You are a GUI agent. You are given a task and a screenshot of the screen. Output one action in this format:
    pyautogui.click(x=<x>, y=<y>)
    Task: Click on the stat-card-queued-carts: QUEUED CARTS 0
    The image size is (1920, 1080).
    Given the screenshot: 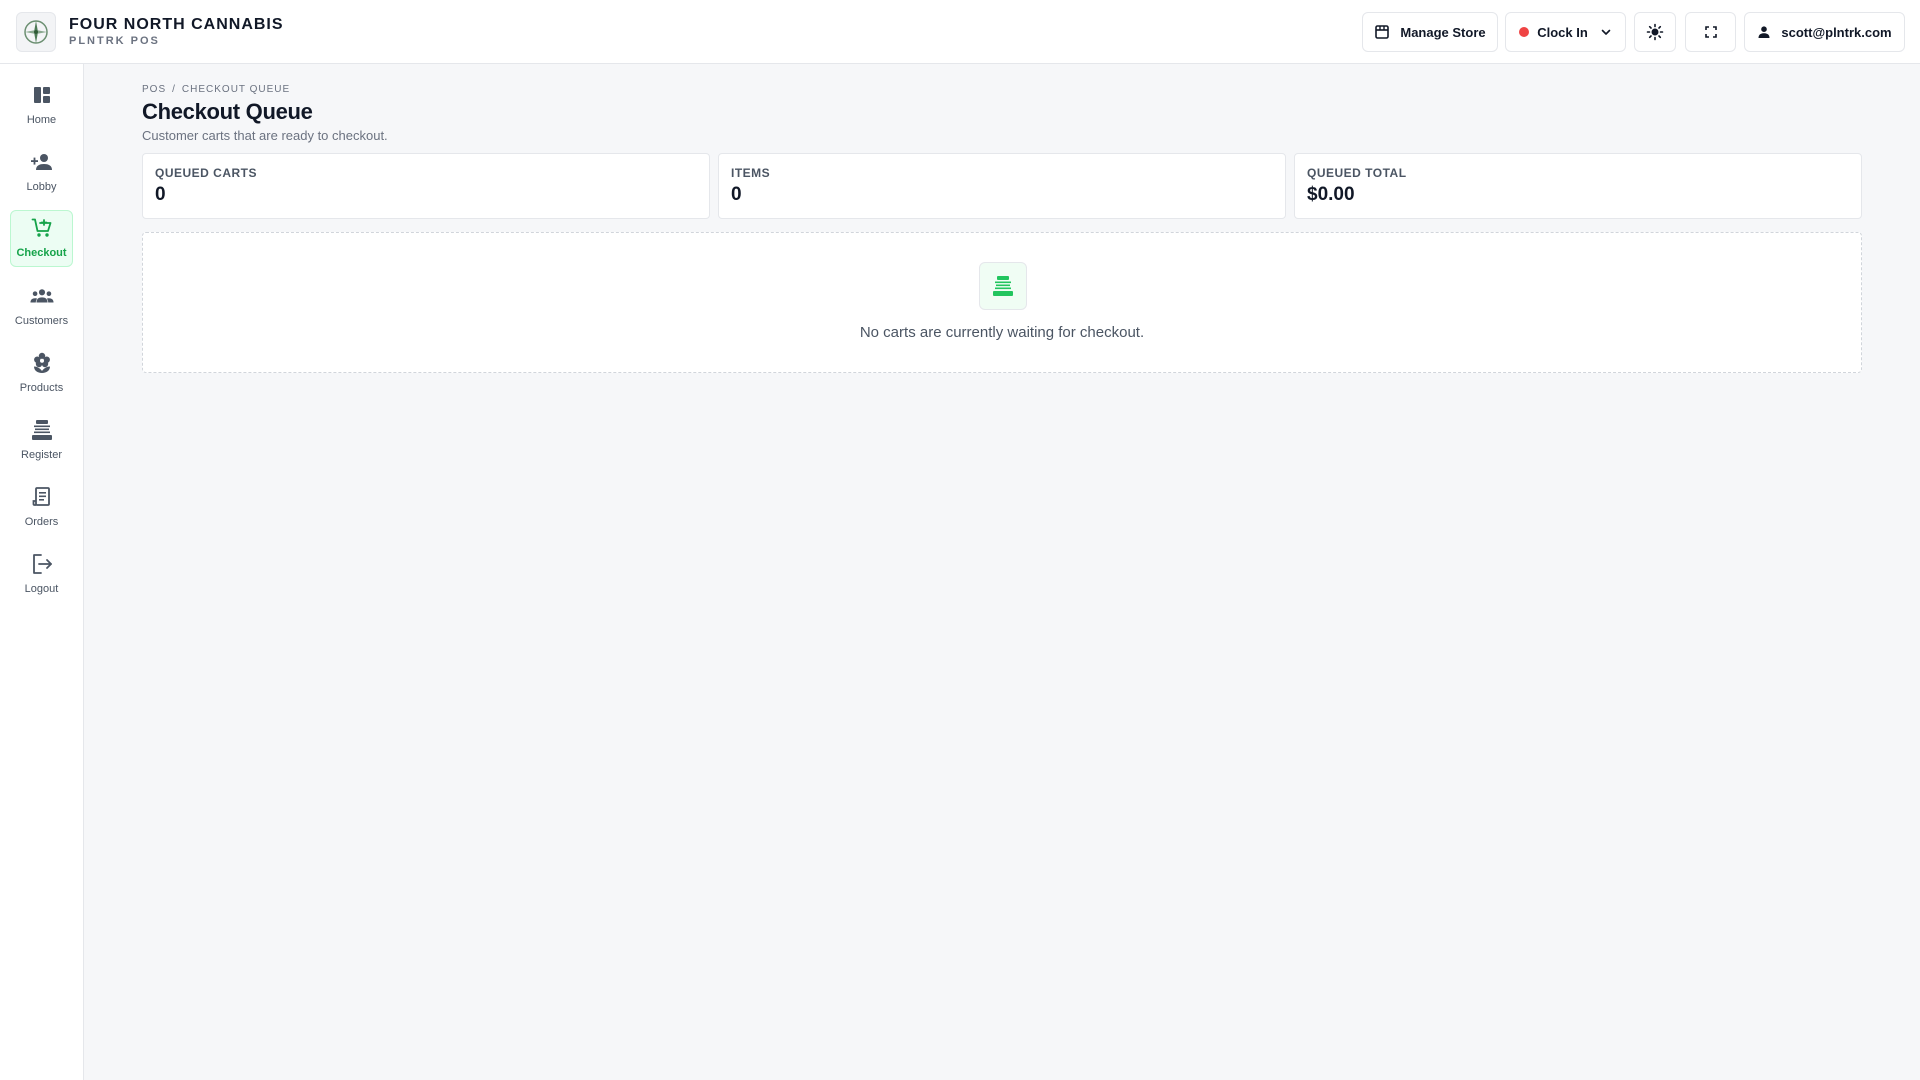 What is the action you would take?
    pyautogui.click(x=426, y=186)
    